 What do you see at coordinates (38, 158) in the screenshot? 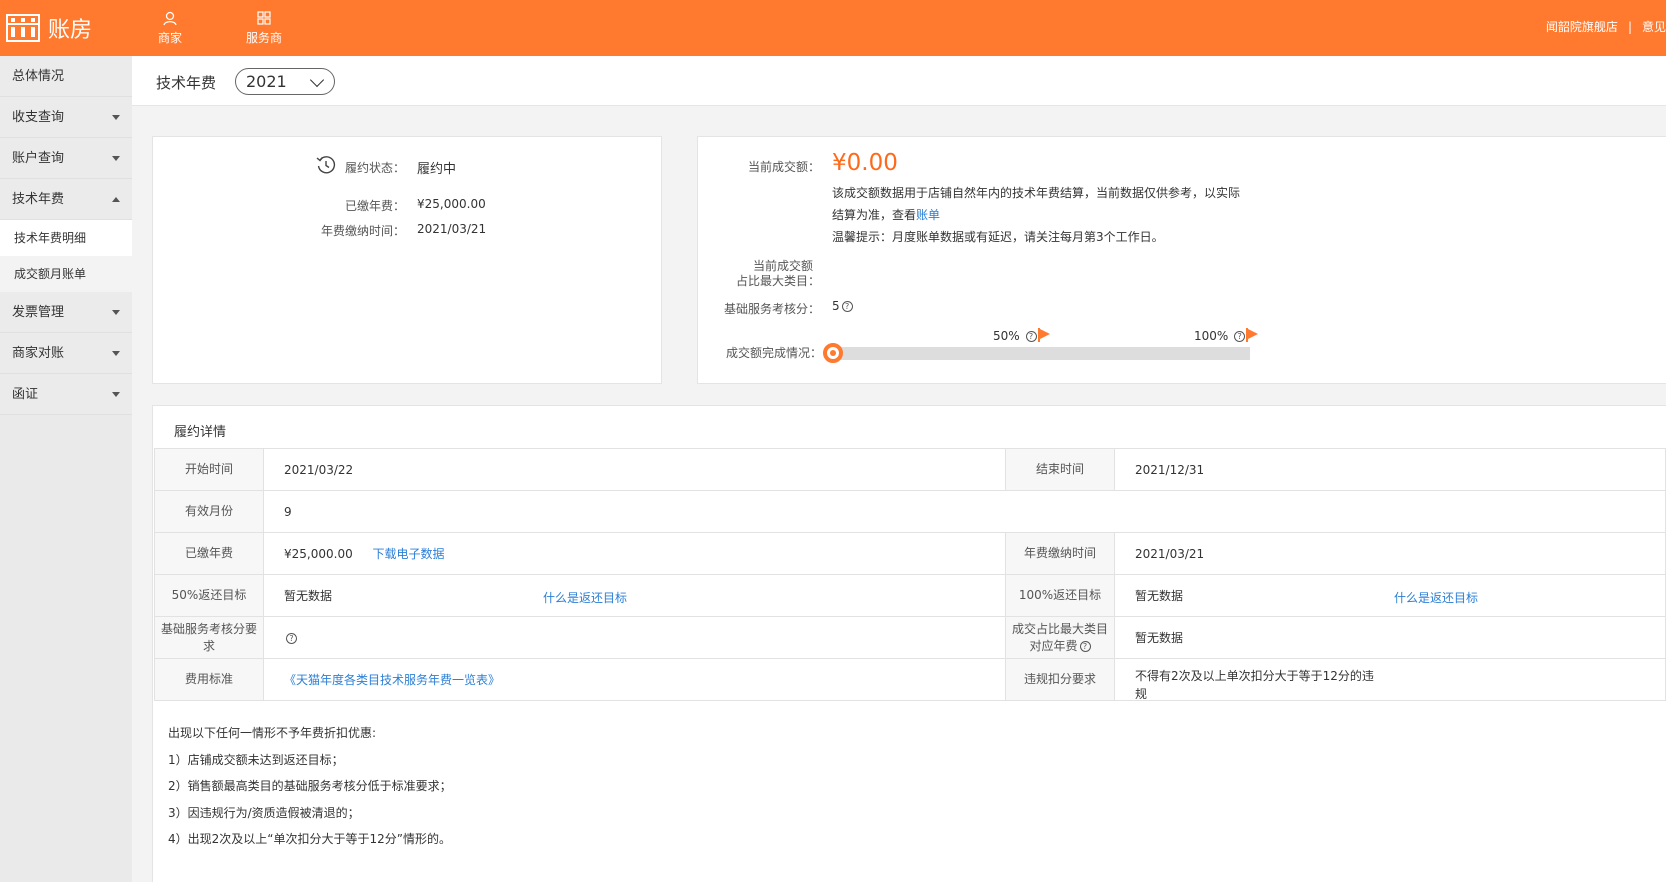
I see `sidebar-item-label: 账户查询` at bounding box center [38, 158].